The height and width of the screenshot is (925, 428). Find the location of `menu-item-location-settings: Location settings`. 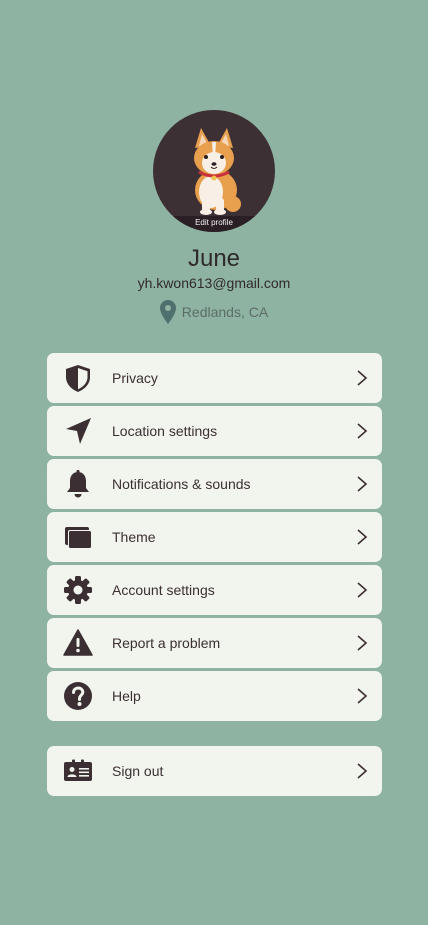

menu-item-location-settings: Location settings is located at coordinates (214, 431).